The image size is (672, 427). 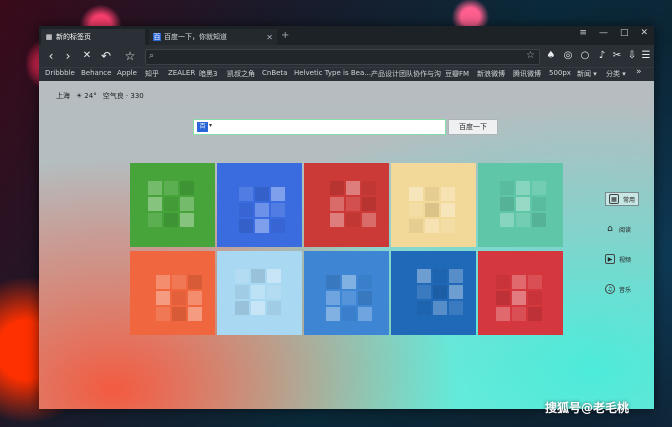 What do you see at coordinates (130, 56) in the screenshot?
I see `favorite-icon: ☆` at bounding box center [130, 56].